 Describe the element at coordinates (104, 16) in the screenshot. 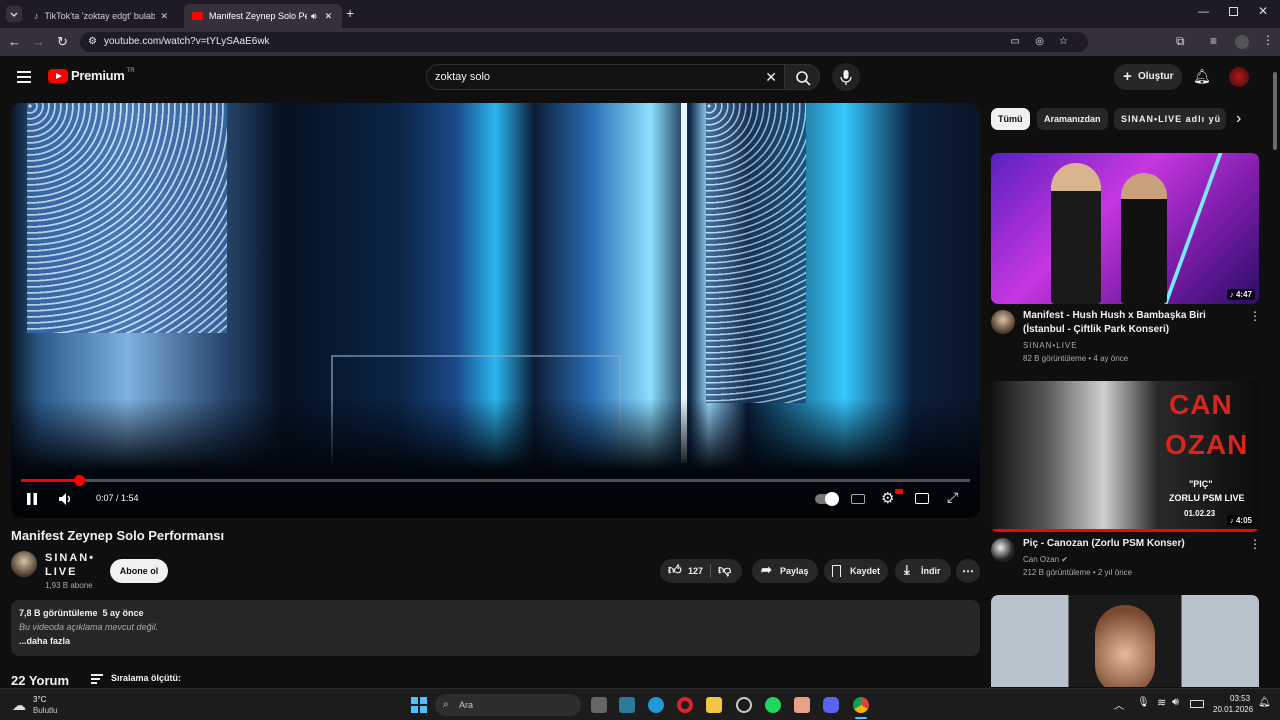

I see `browser-tab-tiktok: ♪ TikTok'ta 'zoktay edgt' bulabili... ✕` at that location.